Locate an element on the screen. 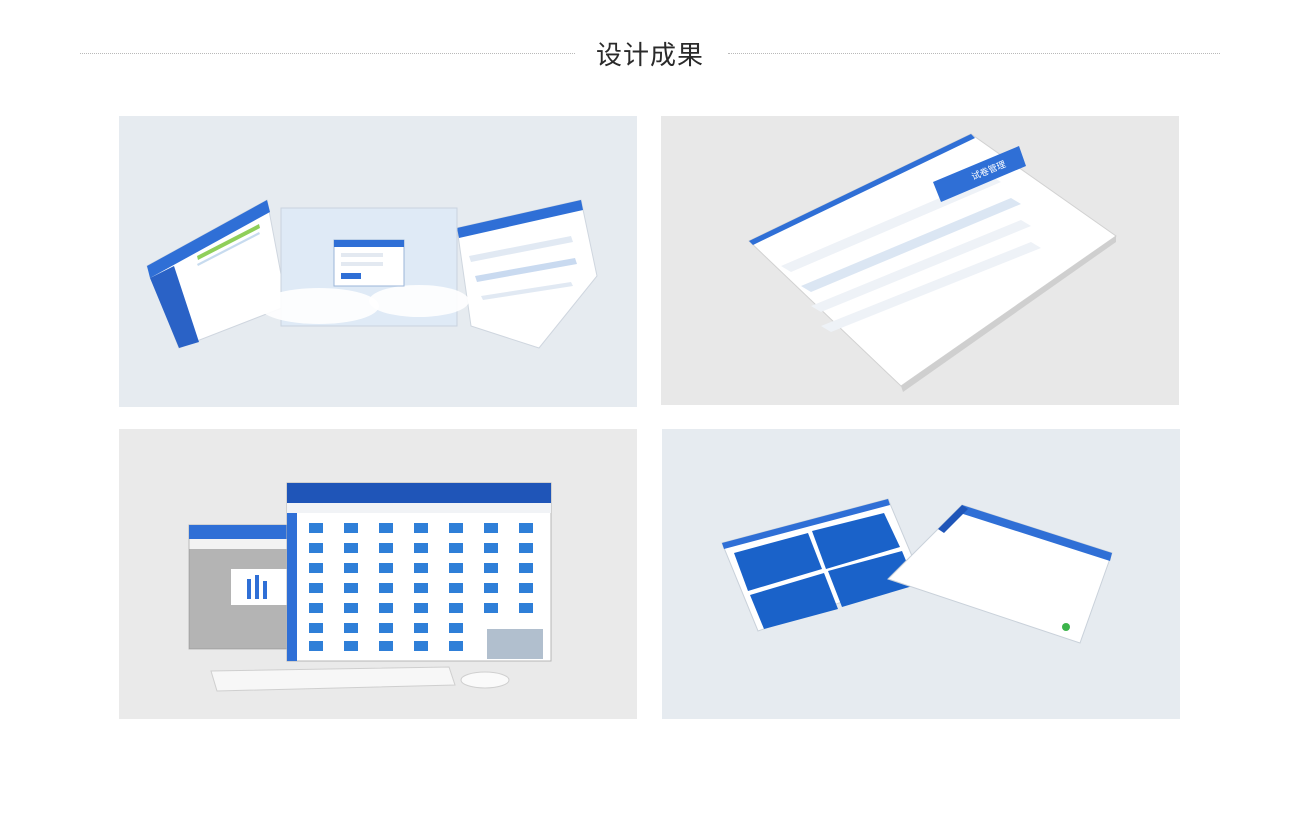 The width and height of the screenshot is (1300, 824). header-divider-left is located at coordinates (327, 53).